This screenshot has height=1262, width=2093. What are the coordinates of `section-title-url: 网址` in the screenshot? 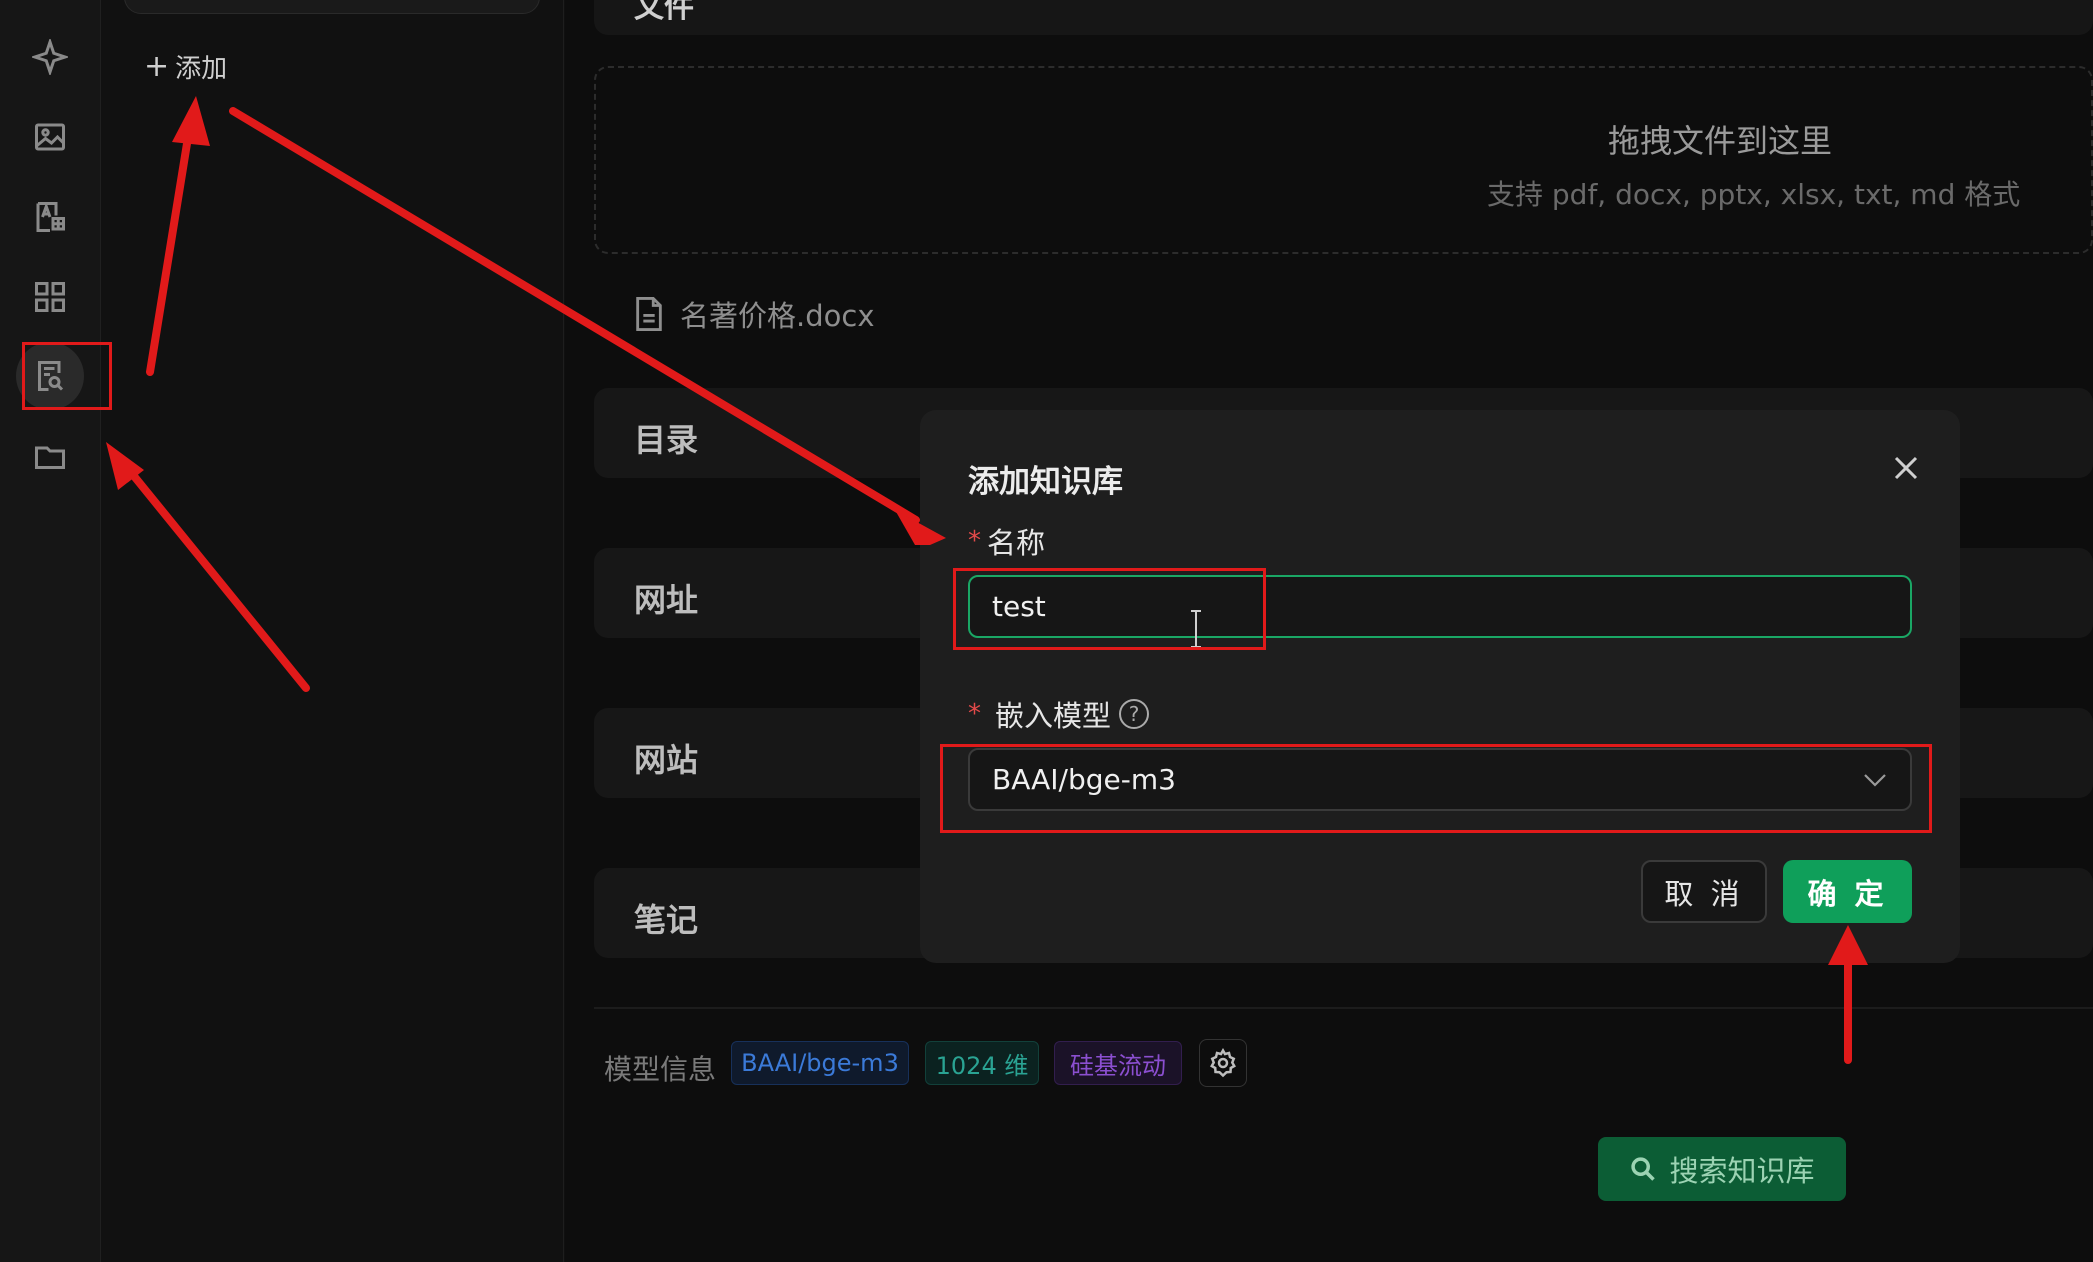 It's located at (666, 600).